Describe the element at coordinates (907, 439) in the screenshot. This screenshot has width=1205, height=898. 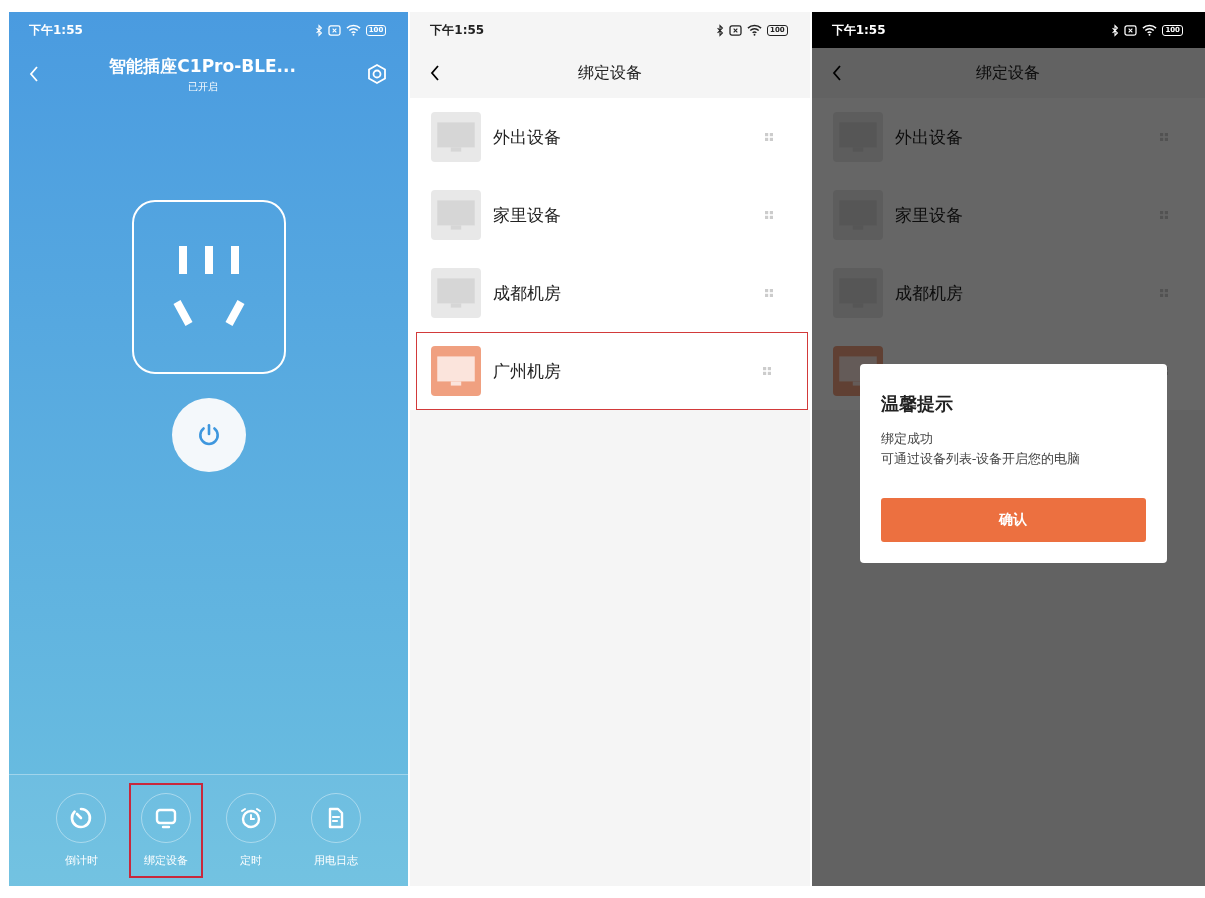
I see `dialog-message: 绑定成功` at that location.